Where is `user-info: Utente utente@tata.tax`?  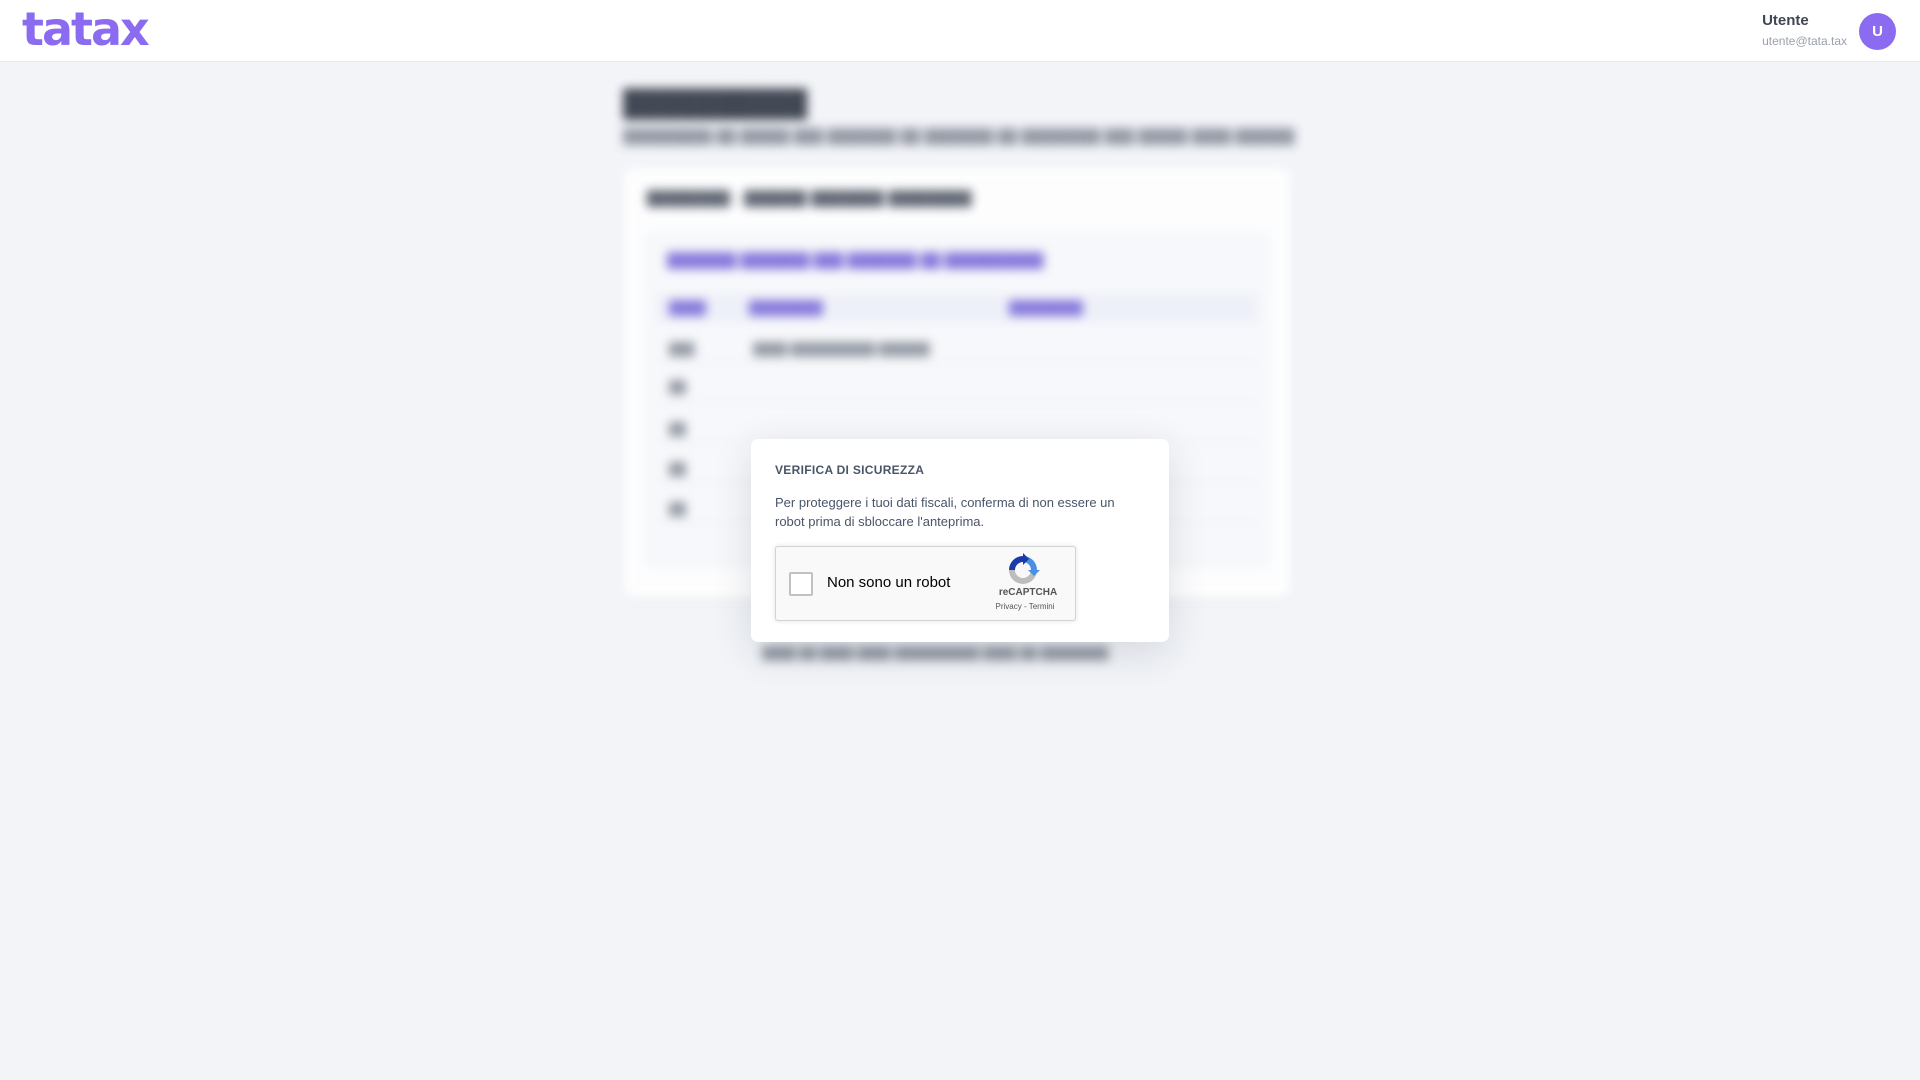
user-info: Utente utente@tata.tax is located at coordinates (1804, 32).